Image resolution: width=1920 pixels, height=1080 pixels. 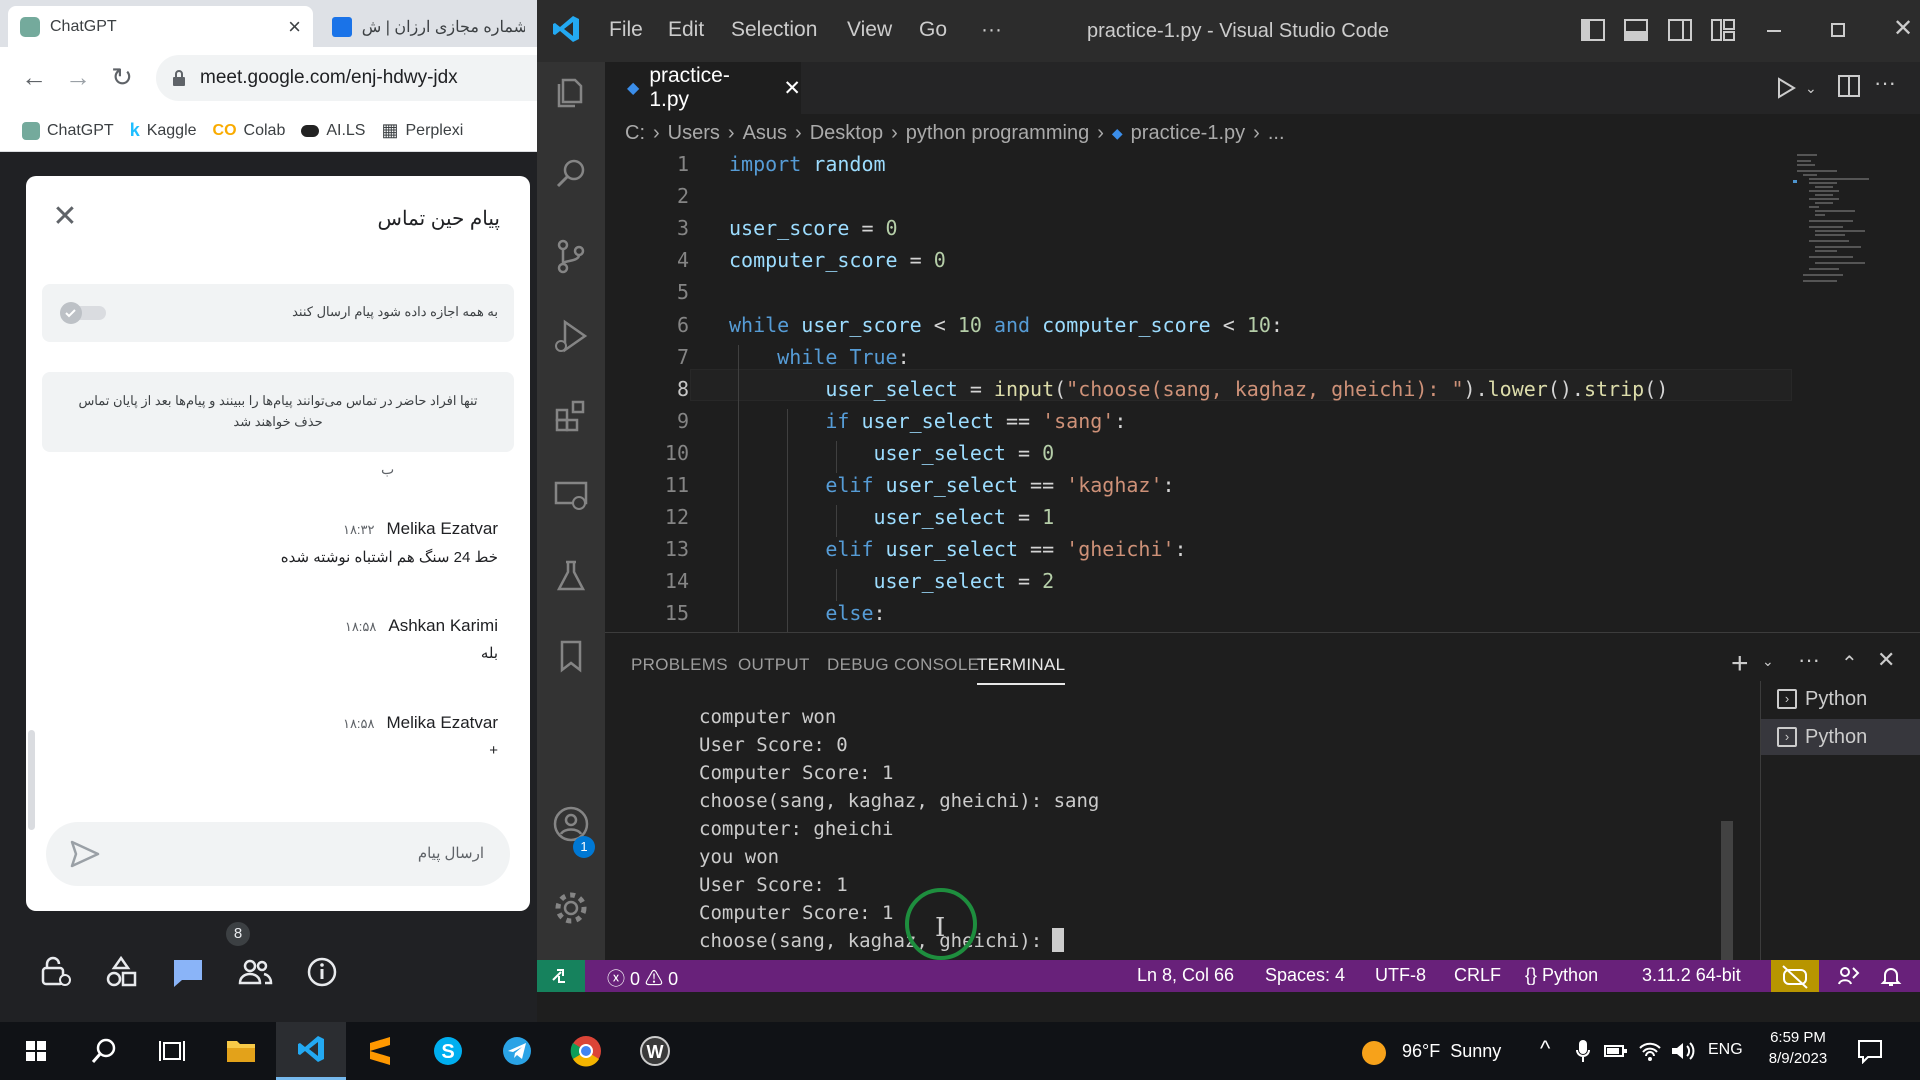 I want to click on notifications-bell-icon, so click(x=1891, y=976).